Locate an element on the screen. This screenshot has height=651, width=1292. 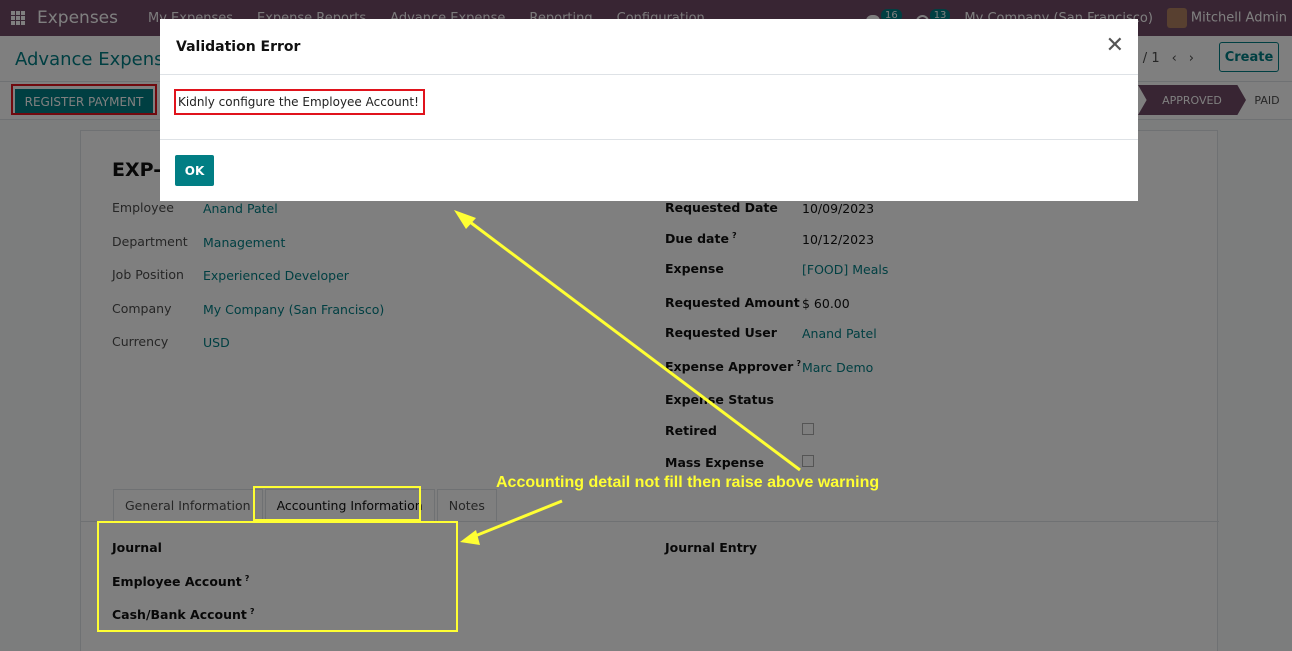
annotation-arrows is located at coordinates (627, 377).